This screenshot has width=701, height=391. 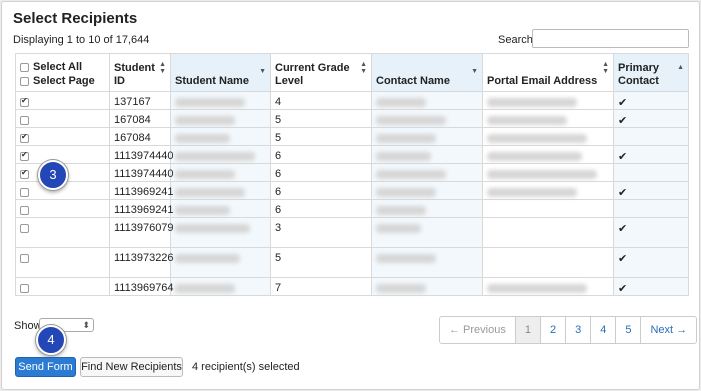 I want to click on select-all-checkbox, so click(x=24, y=67).